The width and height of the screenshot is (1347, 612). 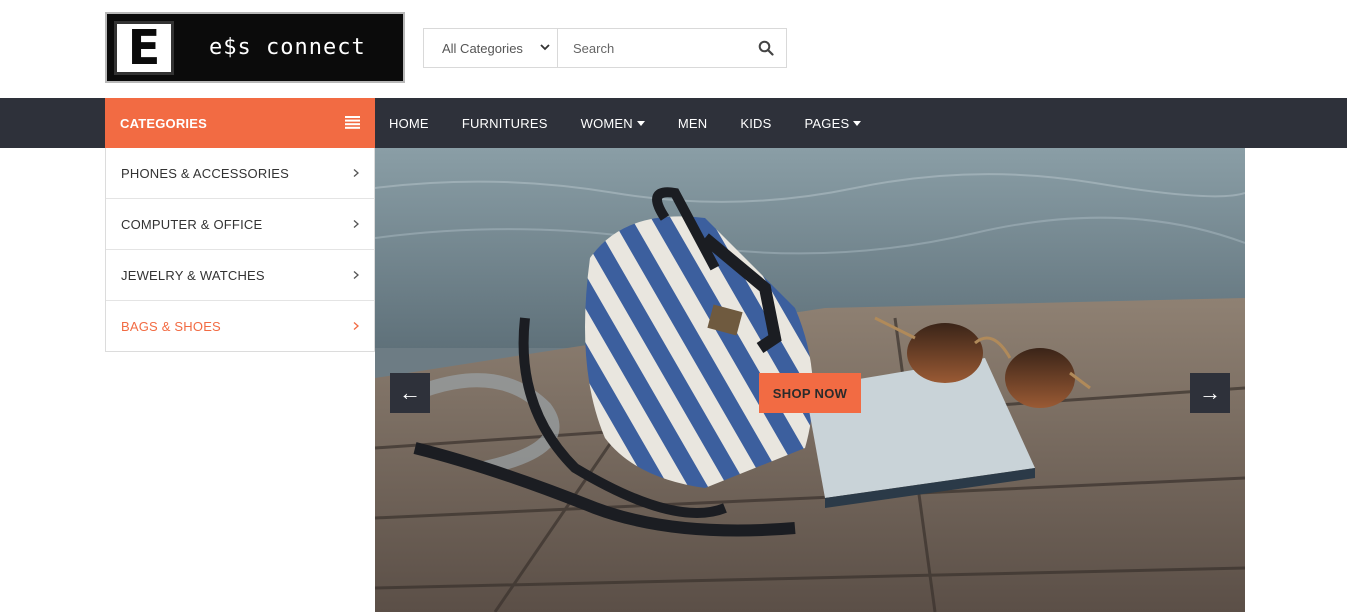 I want to click on nav-item-pages: PAGES, so click(x=833, y=123).